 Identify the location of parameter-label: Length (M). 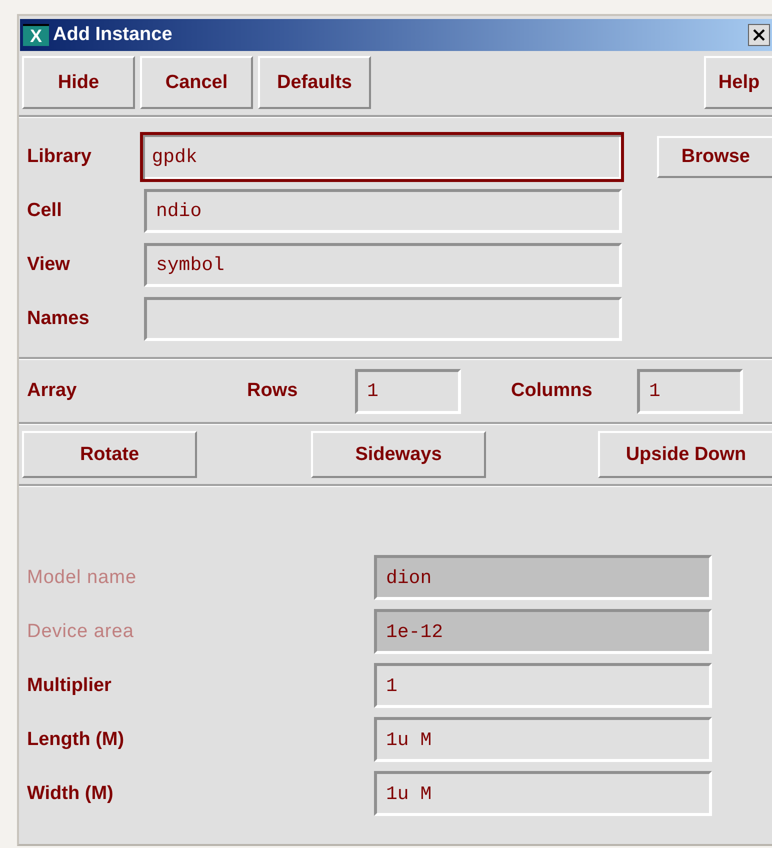
(76, 739).